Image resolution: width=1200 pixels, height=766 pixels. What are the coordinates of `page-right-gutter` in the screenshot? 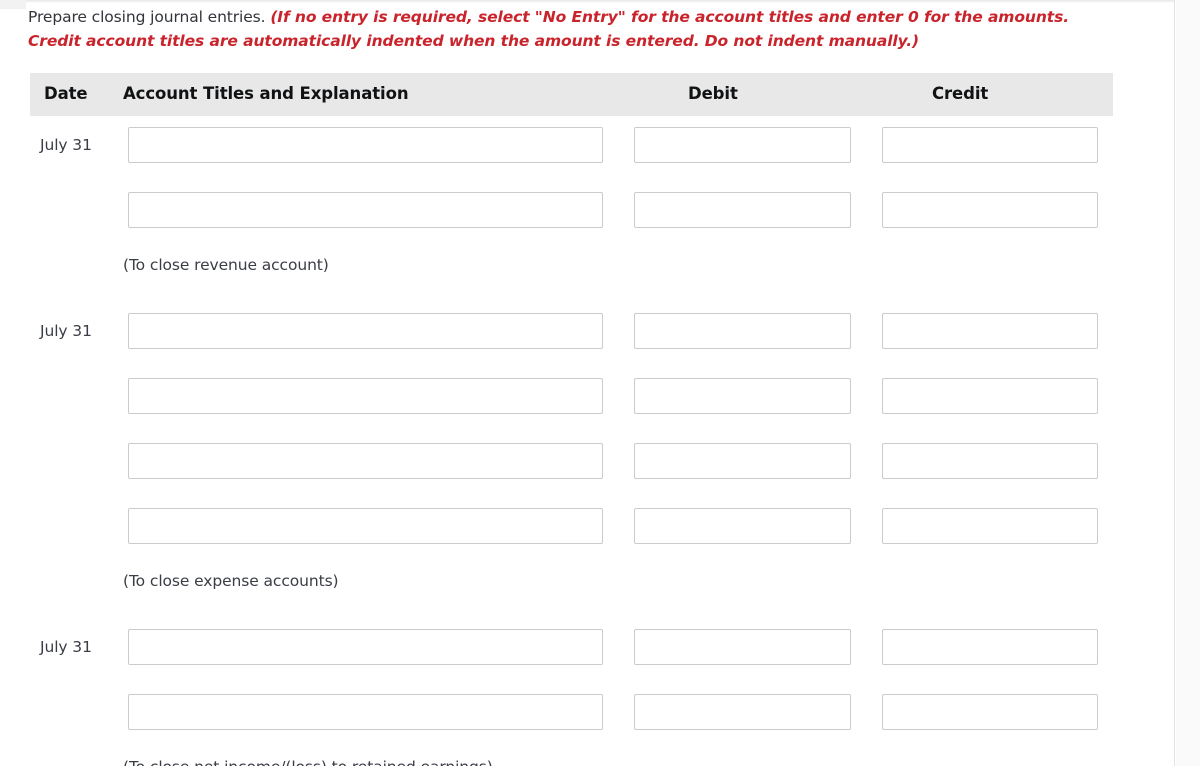 It's located at (1188, 383).